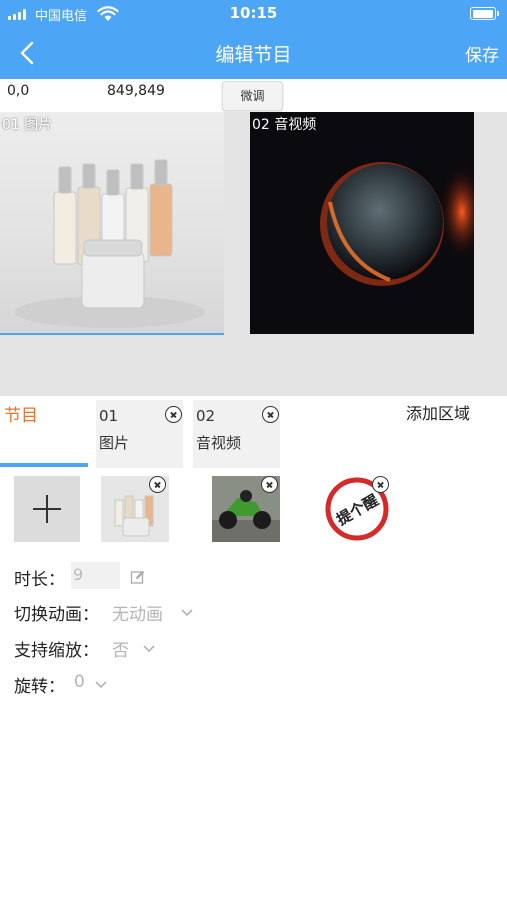 This screenshot has height=900, width=507. I want to click on status-bar: 中国电信 10:15, so click(253, 14).